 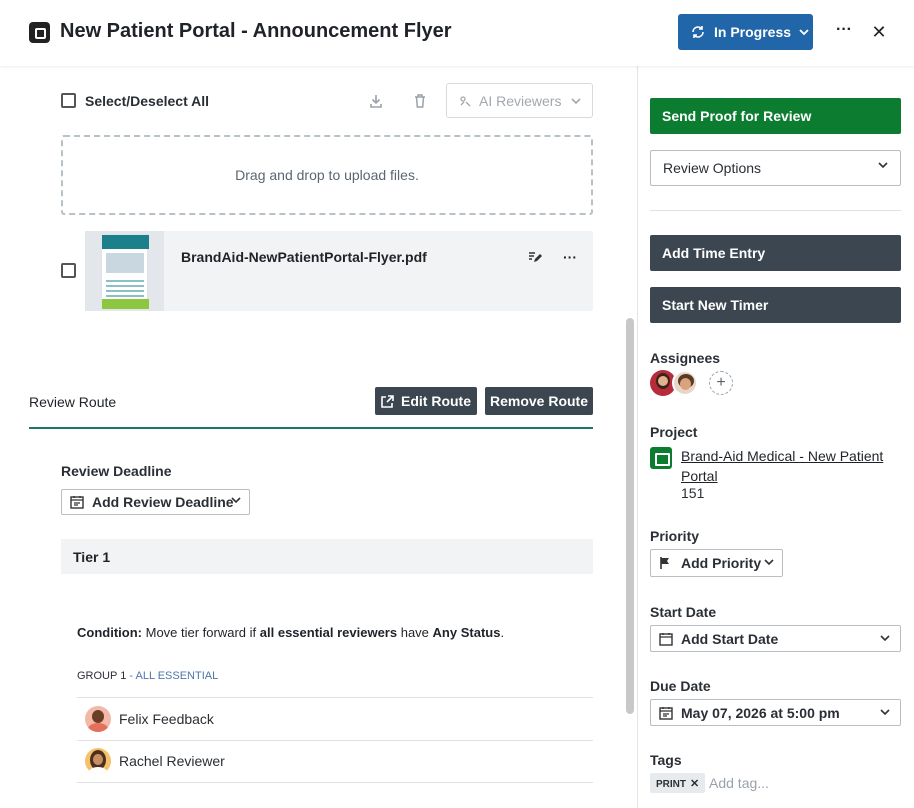 What do you see at coordinates (788, 466) in the screenshot?
I see `project-link: Brand-Aid Medical - New Patient Portal` at bounding box center [788, 466].